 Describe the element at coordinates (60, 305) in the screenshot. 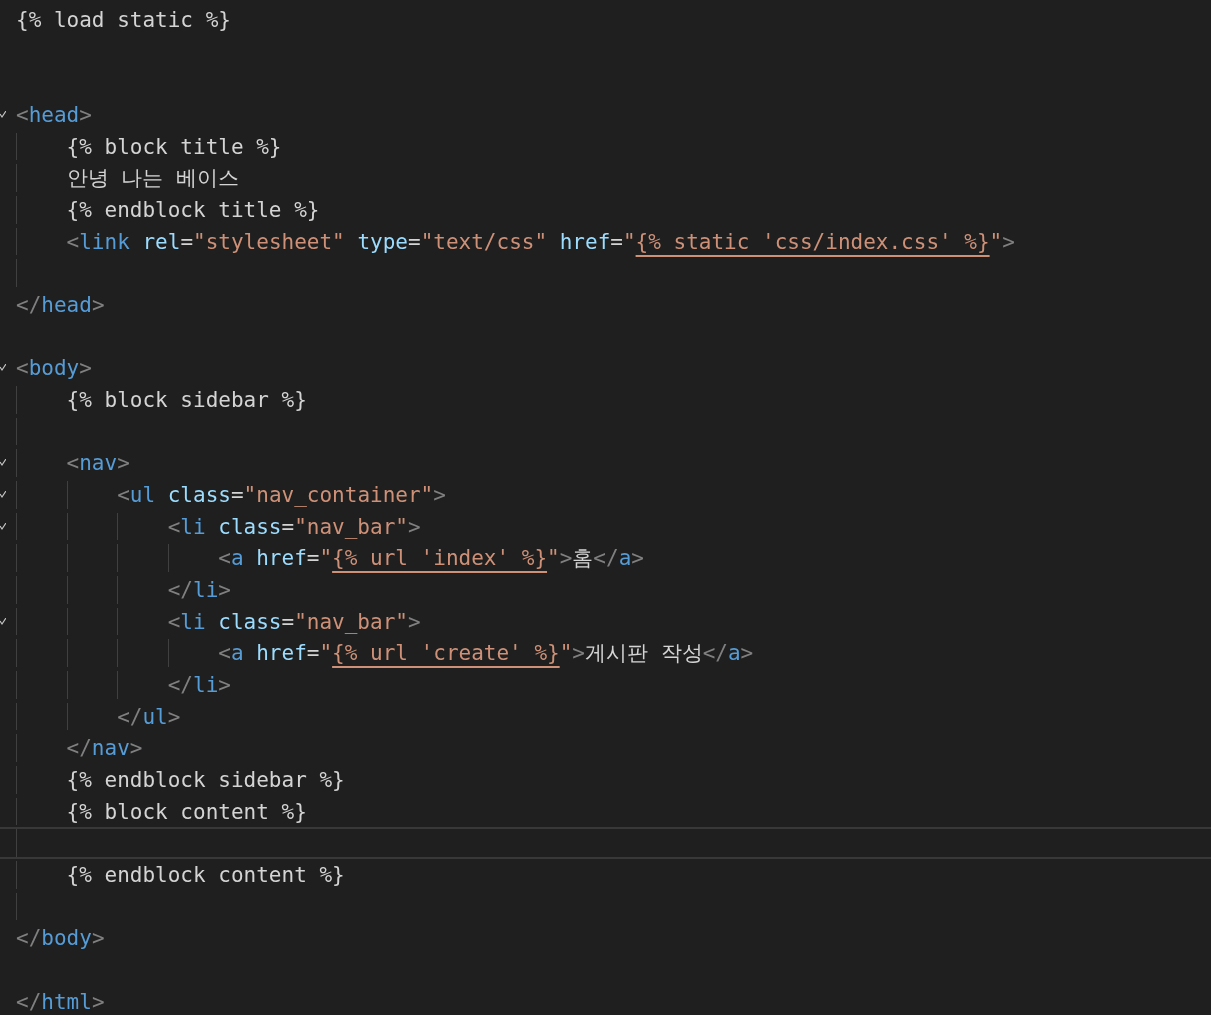

I see `code-line: </head>` at that location.